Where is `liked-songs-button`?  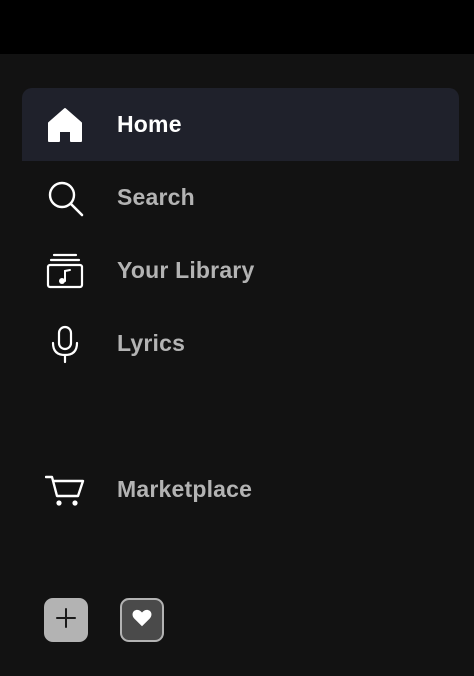
liked-songs-button is located at coordinates (142, 620).